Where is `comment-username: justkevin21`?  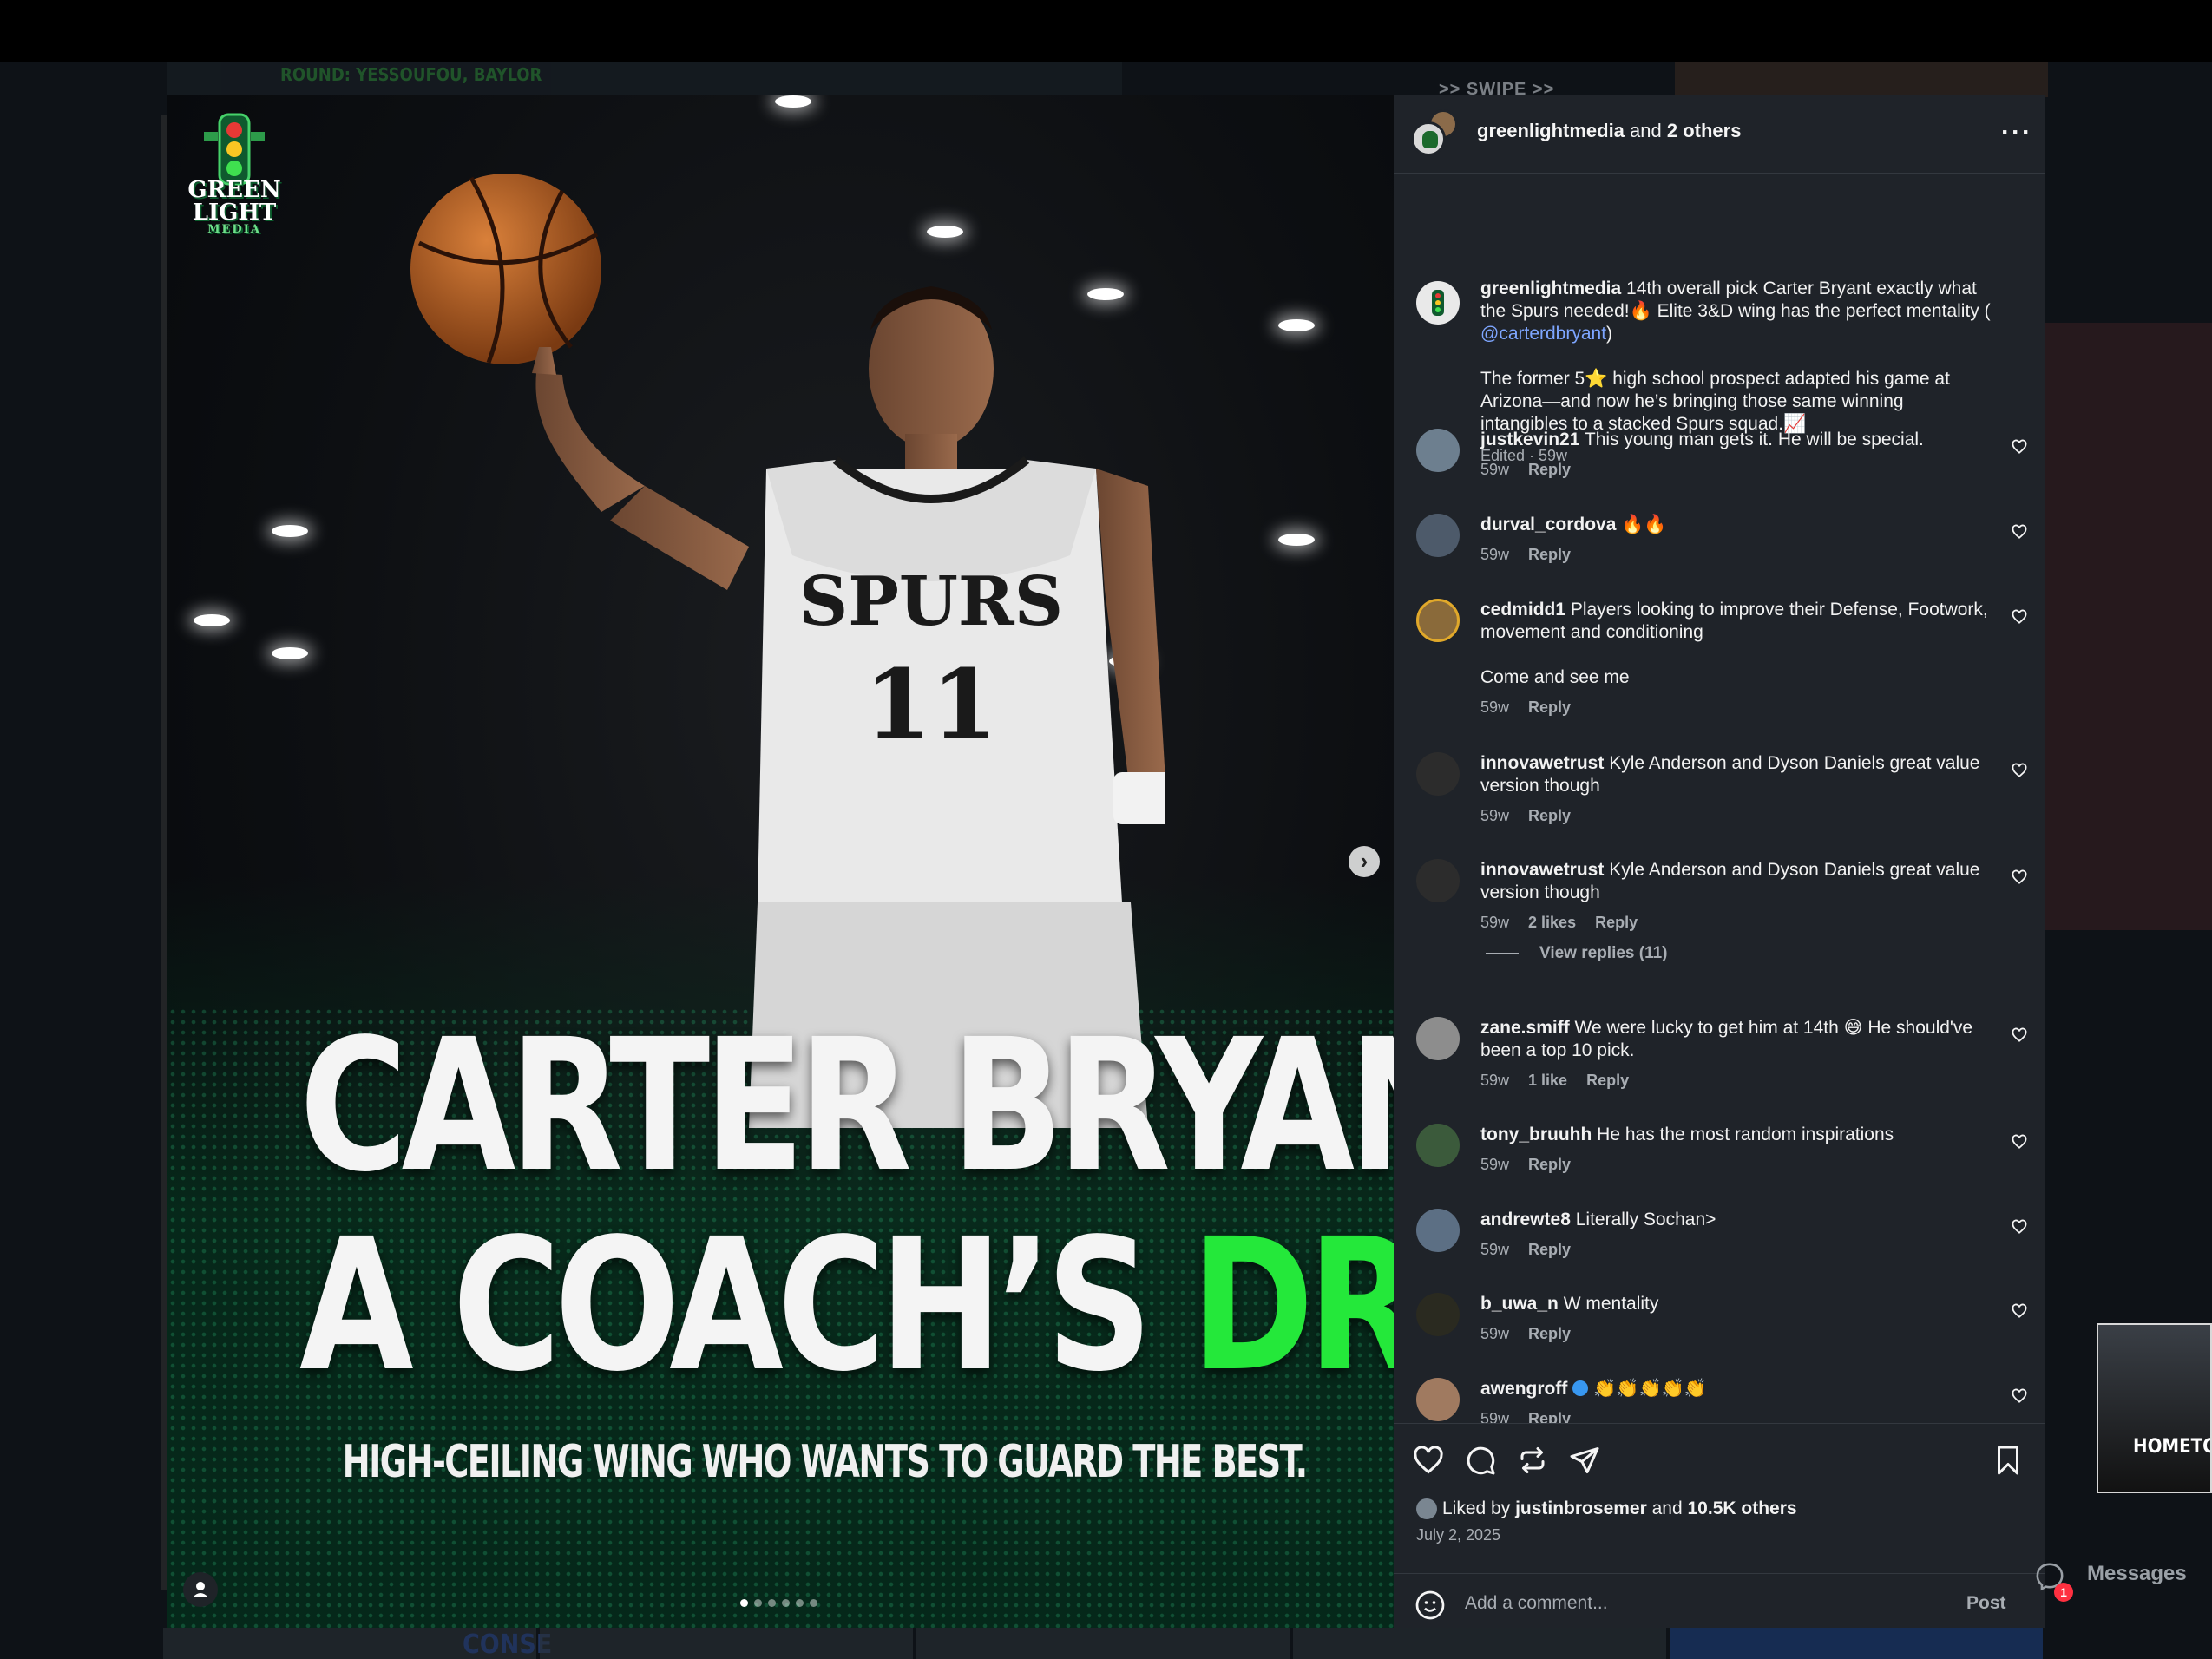 comment-username: justkevin21 is located at coordinates (1529, 439).